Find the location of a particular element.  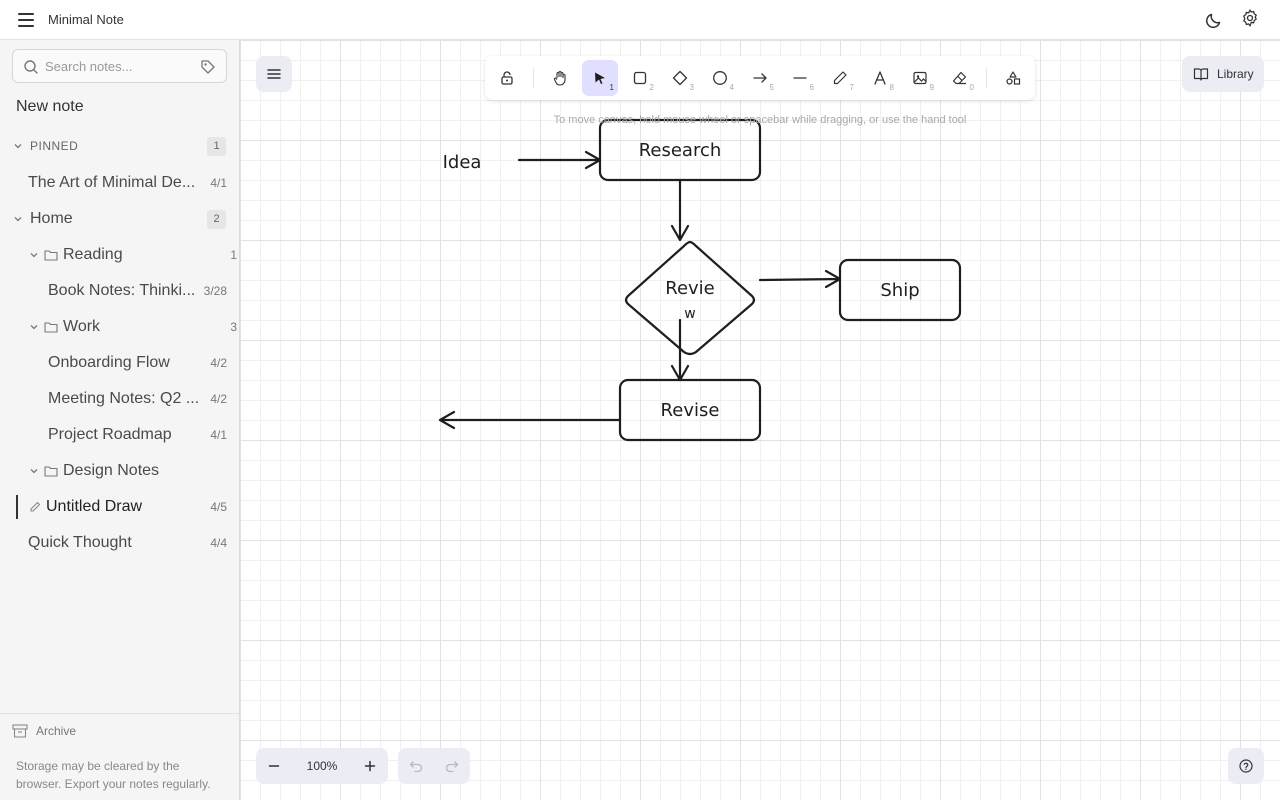

zoom-controls: 100% is located at coordinates (322, 766).